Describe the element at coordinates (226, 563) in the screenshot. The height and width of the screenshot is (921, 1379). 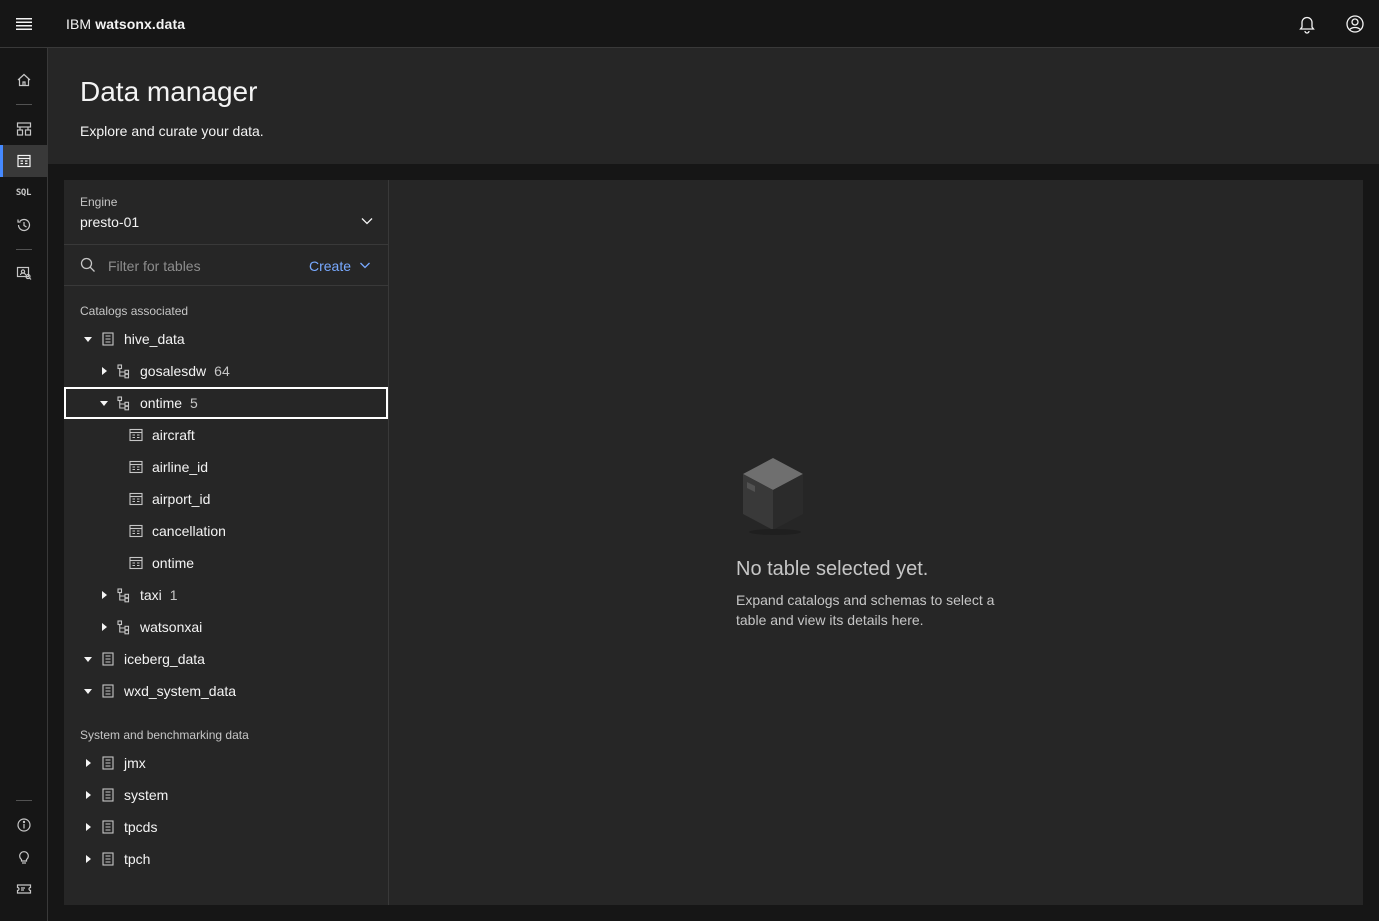
I see `tree-table-ontime: ontime` at that location.